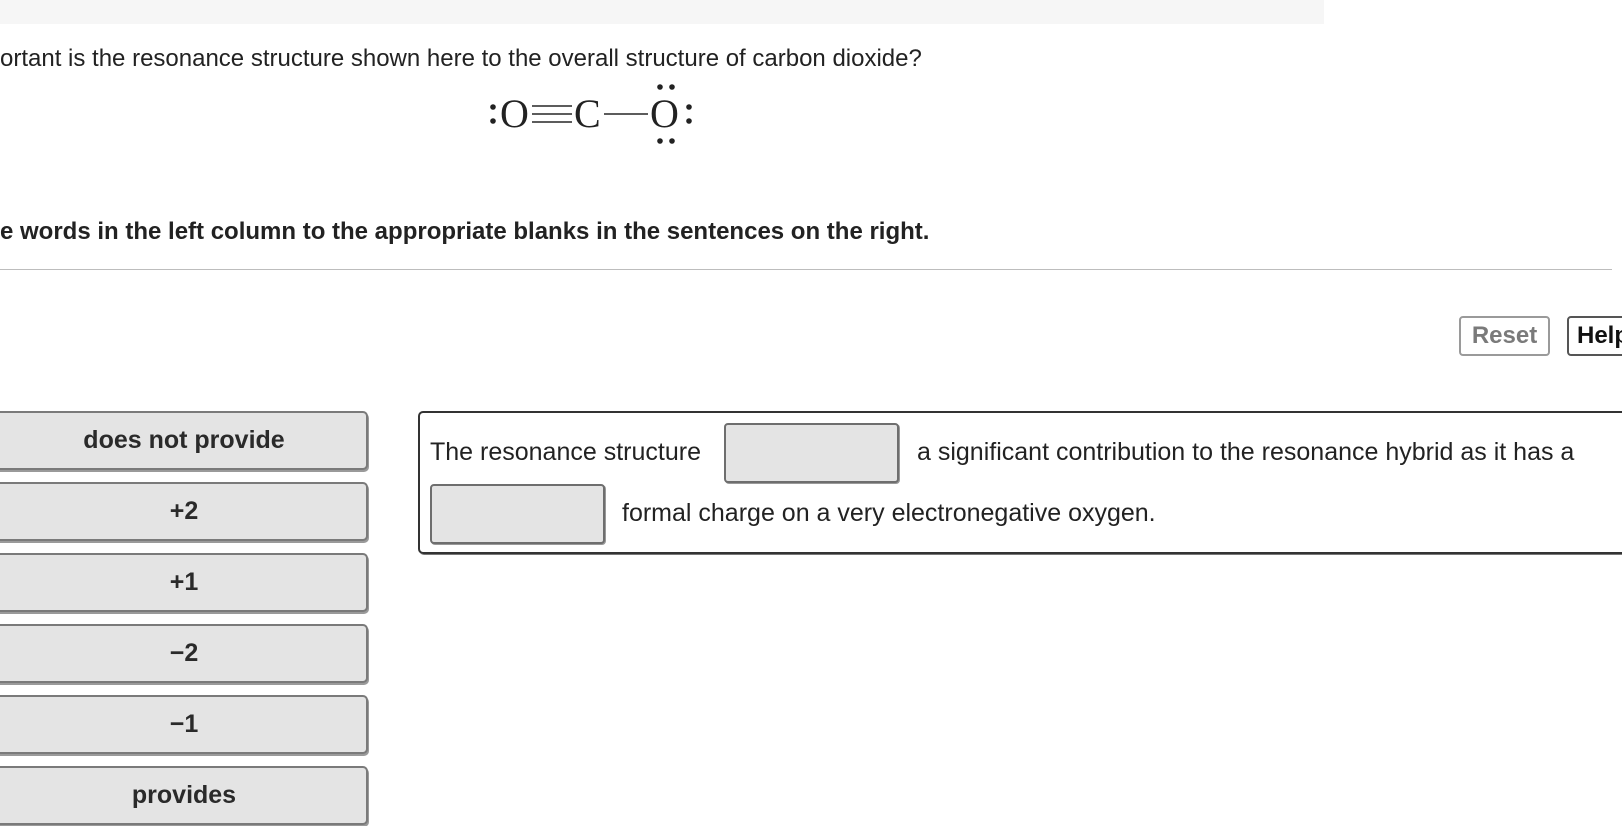 The image size is (1622, 826). I want to click on atom-carbon: C, so click(587, 113).